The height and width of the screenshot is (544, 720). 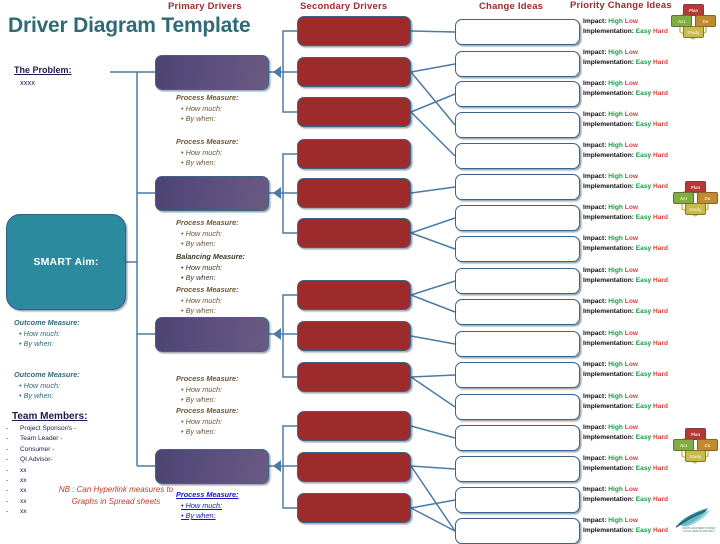 I want to click on measure-line: • How much:, so click(x=207, y=506).